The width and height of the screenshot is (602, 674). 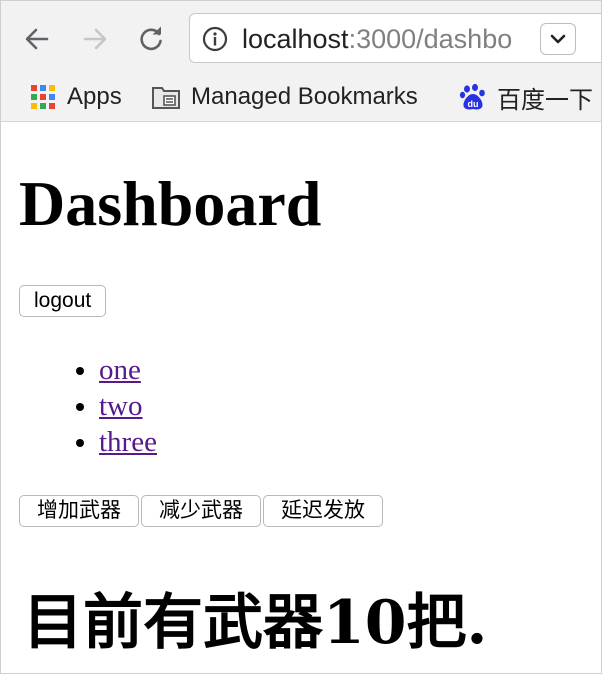 I want to click on bookmark-label: Apps, so click(x=94, y=96).